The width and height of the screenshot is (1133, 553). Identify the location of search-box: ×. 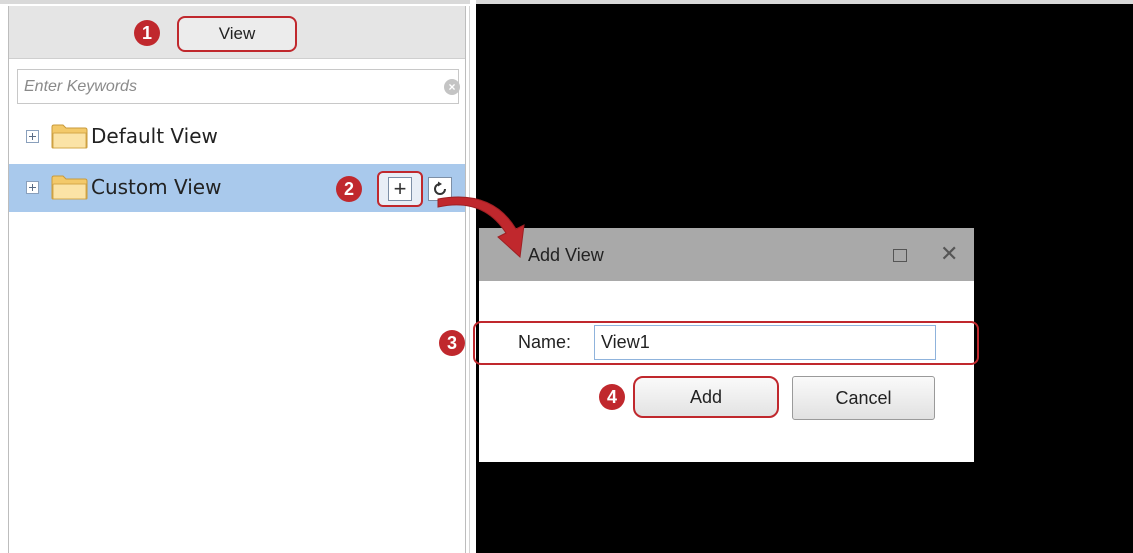
(238, 86).